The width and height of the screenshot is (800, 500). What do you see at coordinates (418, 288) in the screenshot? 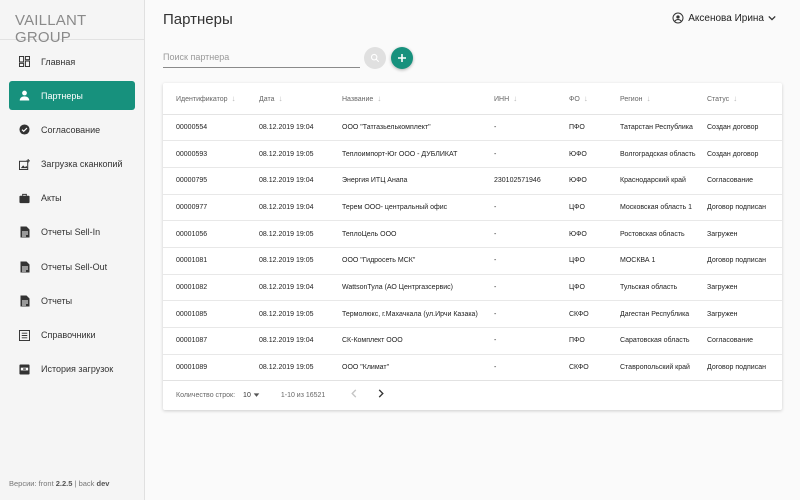
I see `cell-name: WattsonТула (АО Центргазсервис)` at bounding box center [418, 288].